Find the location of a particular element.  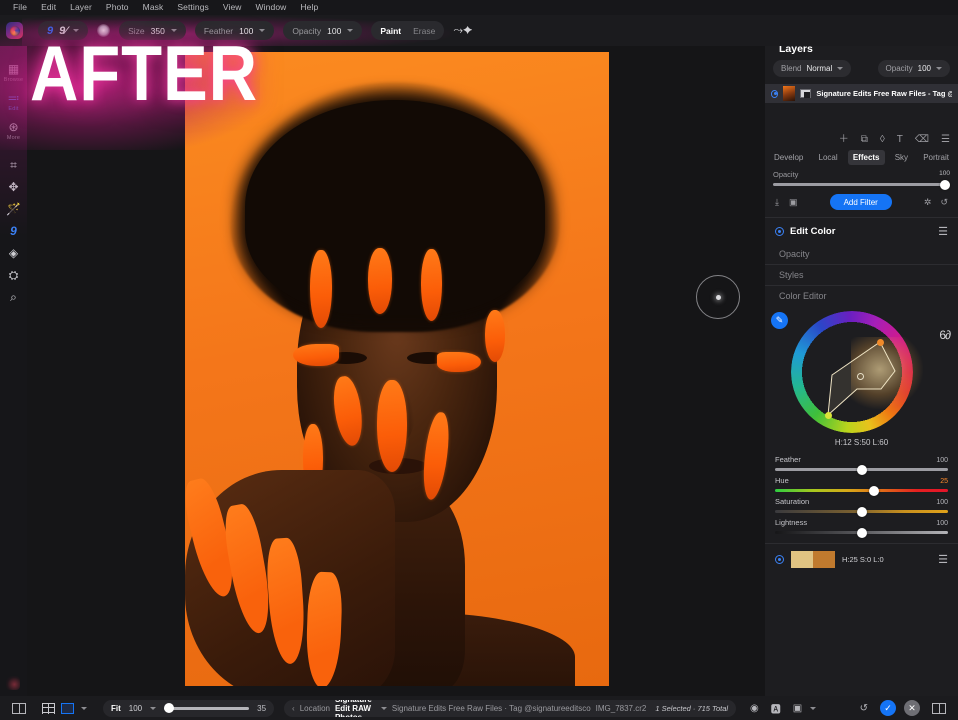

zoom-slider is located at coordinates (207, 708).